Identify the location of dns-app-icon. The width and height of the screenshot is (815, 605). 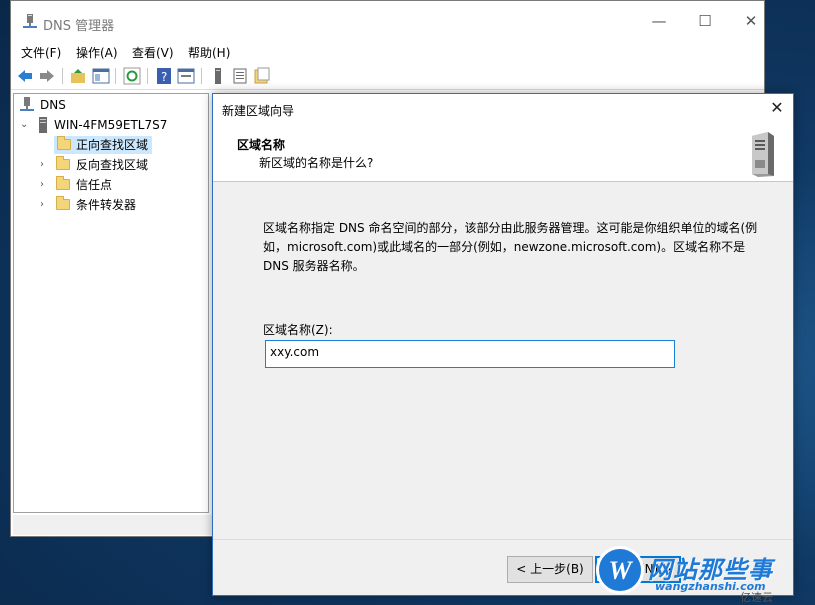
(30, 21).